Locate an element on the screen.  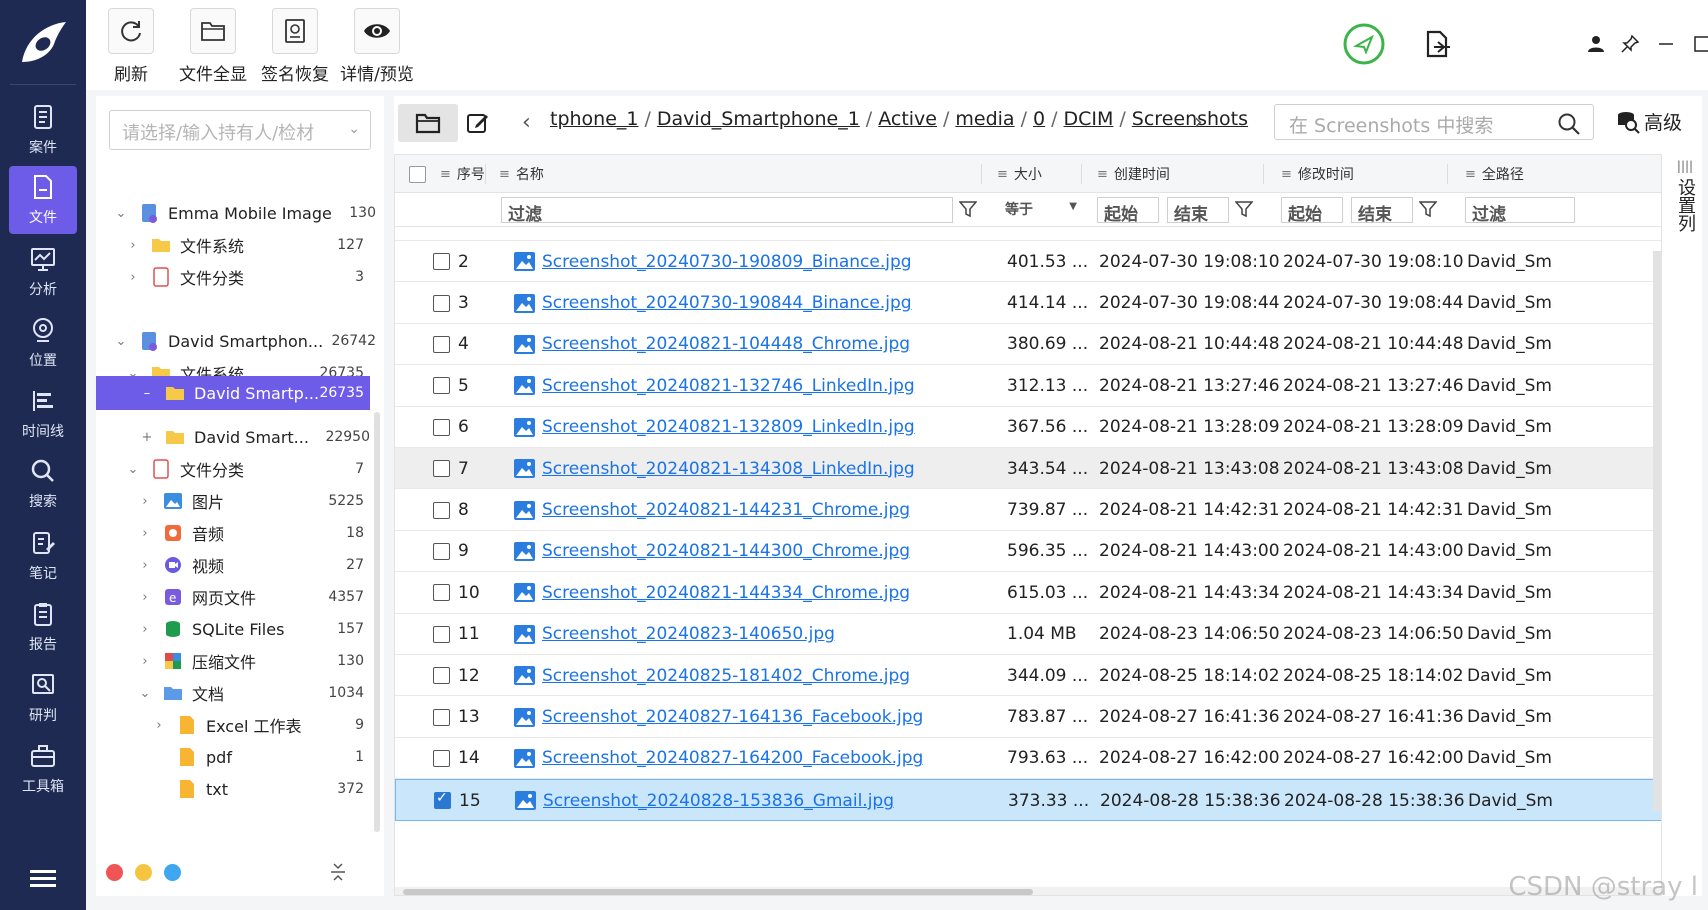
tree-node-sqlite: › SQLite Files 157 is located at coordinates (261, 629).